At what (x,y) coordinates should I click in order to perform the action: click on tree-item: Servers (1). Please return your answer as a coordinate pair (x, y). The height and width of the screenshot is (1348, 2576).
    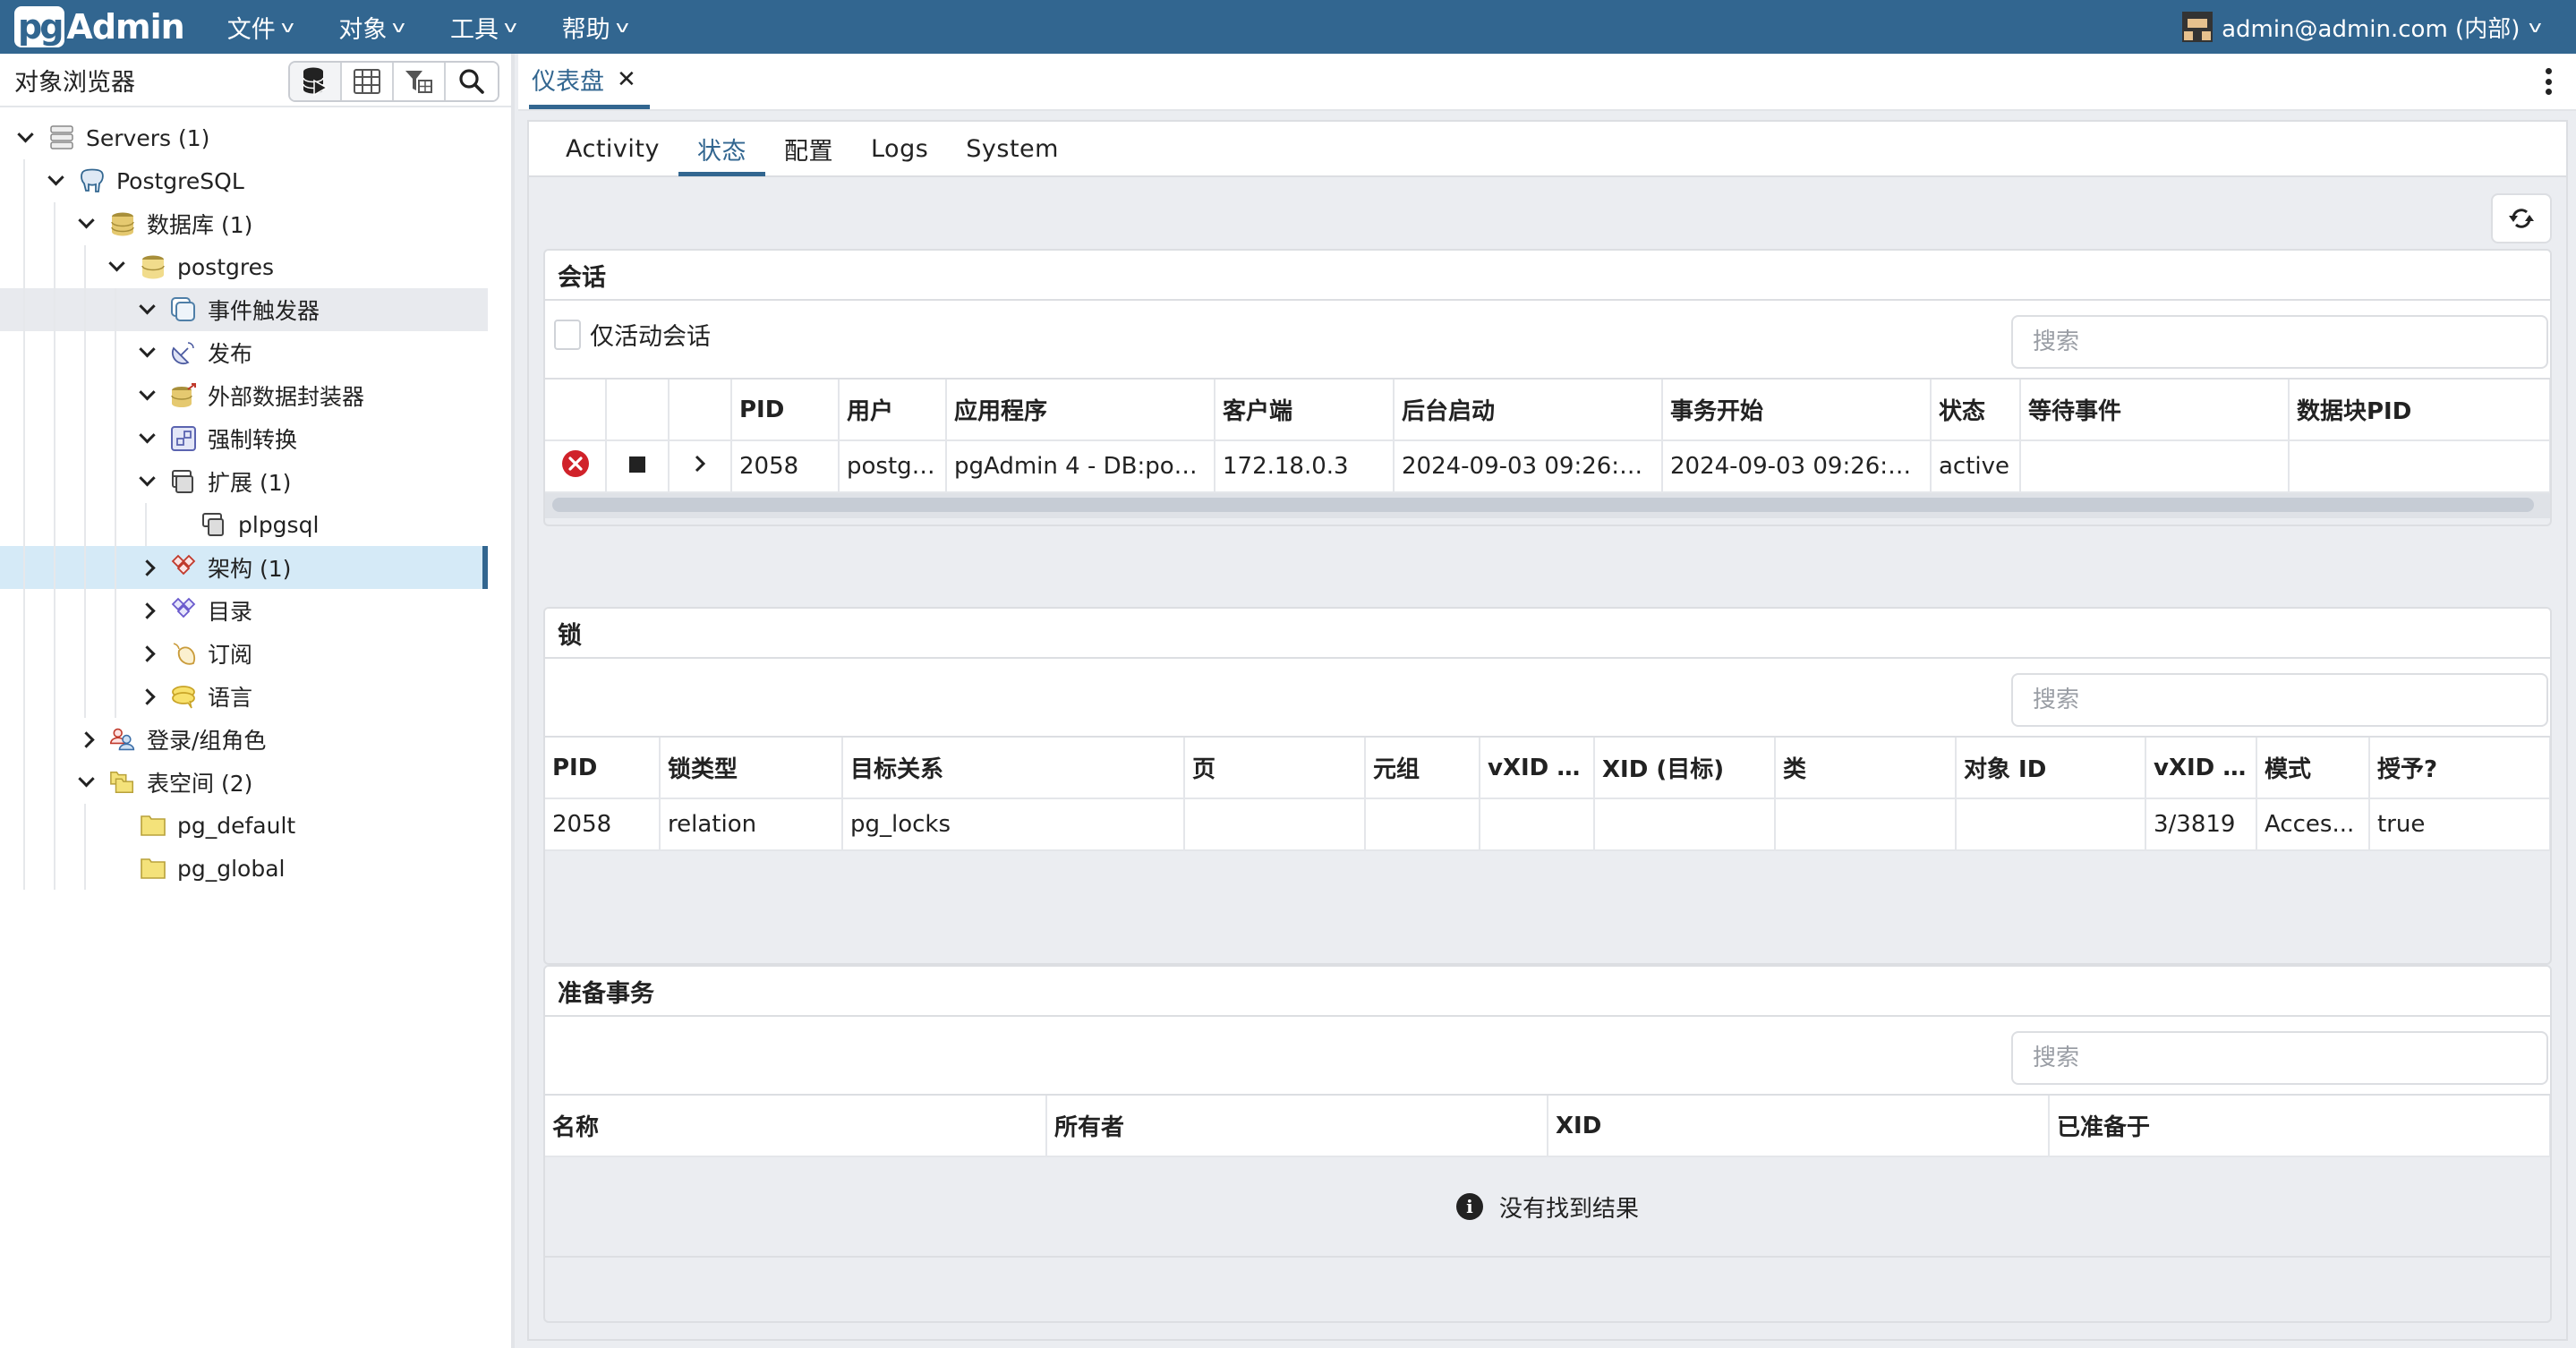
    Looking at the image, I should click on (244, 137).